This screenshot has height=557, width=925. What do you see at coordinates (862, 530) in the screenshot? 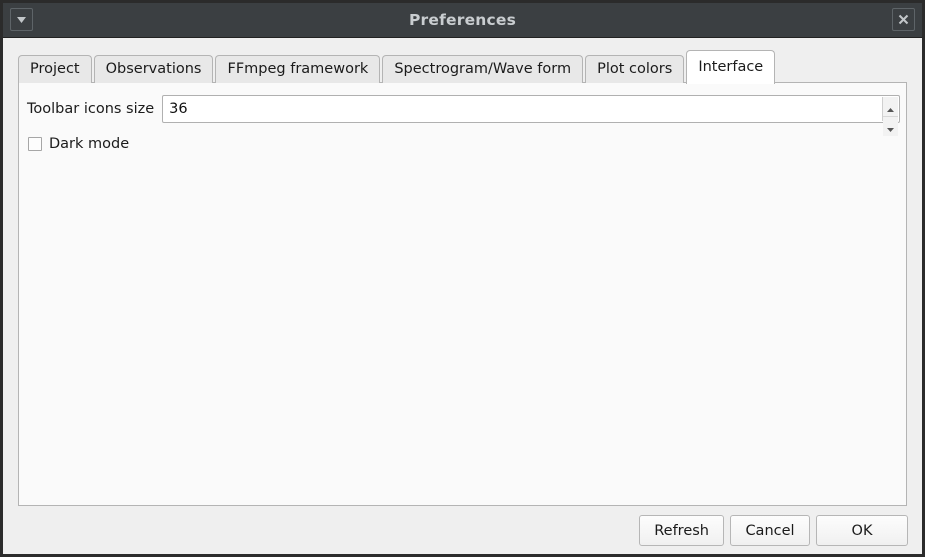
I see `ok-button: OK` at bounding box center [862, 530].